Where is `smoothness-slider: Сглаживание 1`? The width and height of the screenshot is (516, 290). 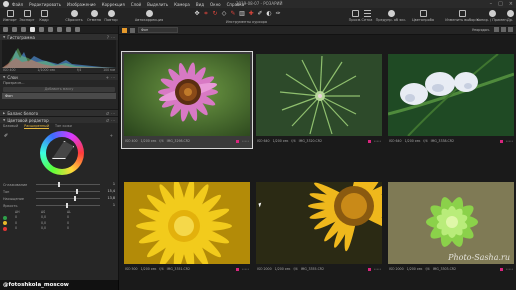 smoothness-slider: Сглаживание 1 is located at coordinates (59, 184).